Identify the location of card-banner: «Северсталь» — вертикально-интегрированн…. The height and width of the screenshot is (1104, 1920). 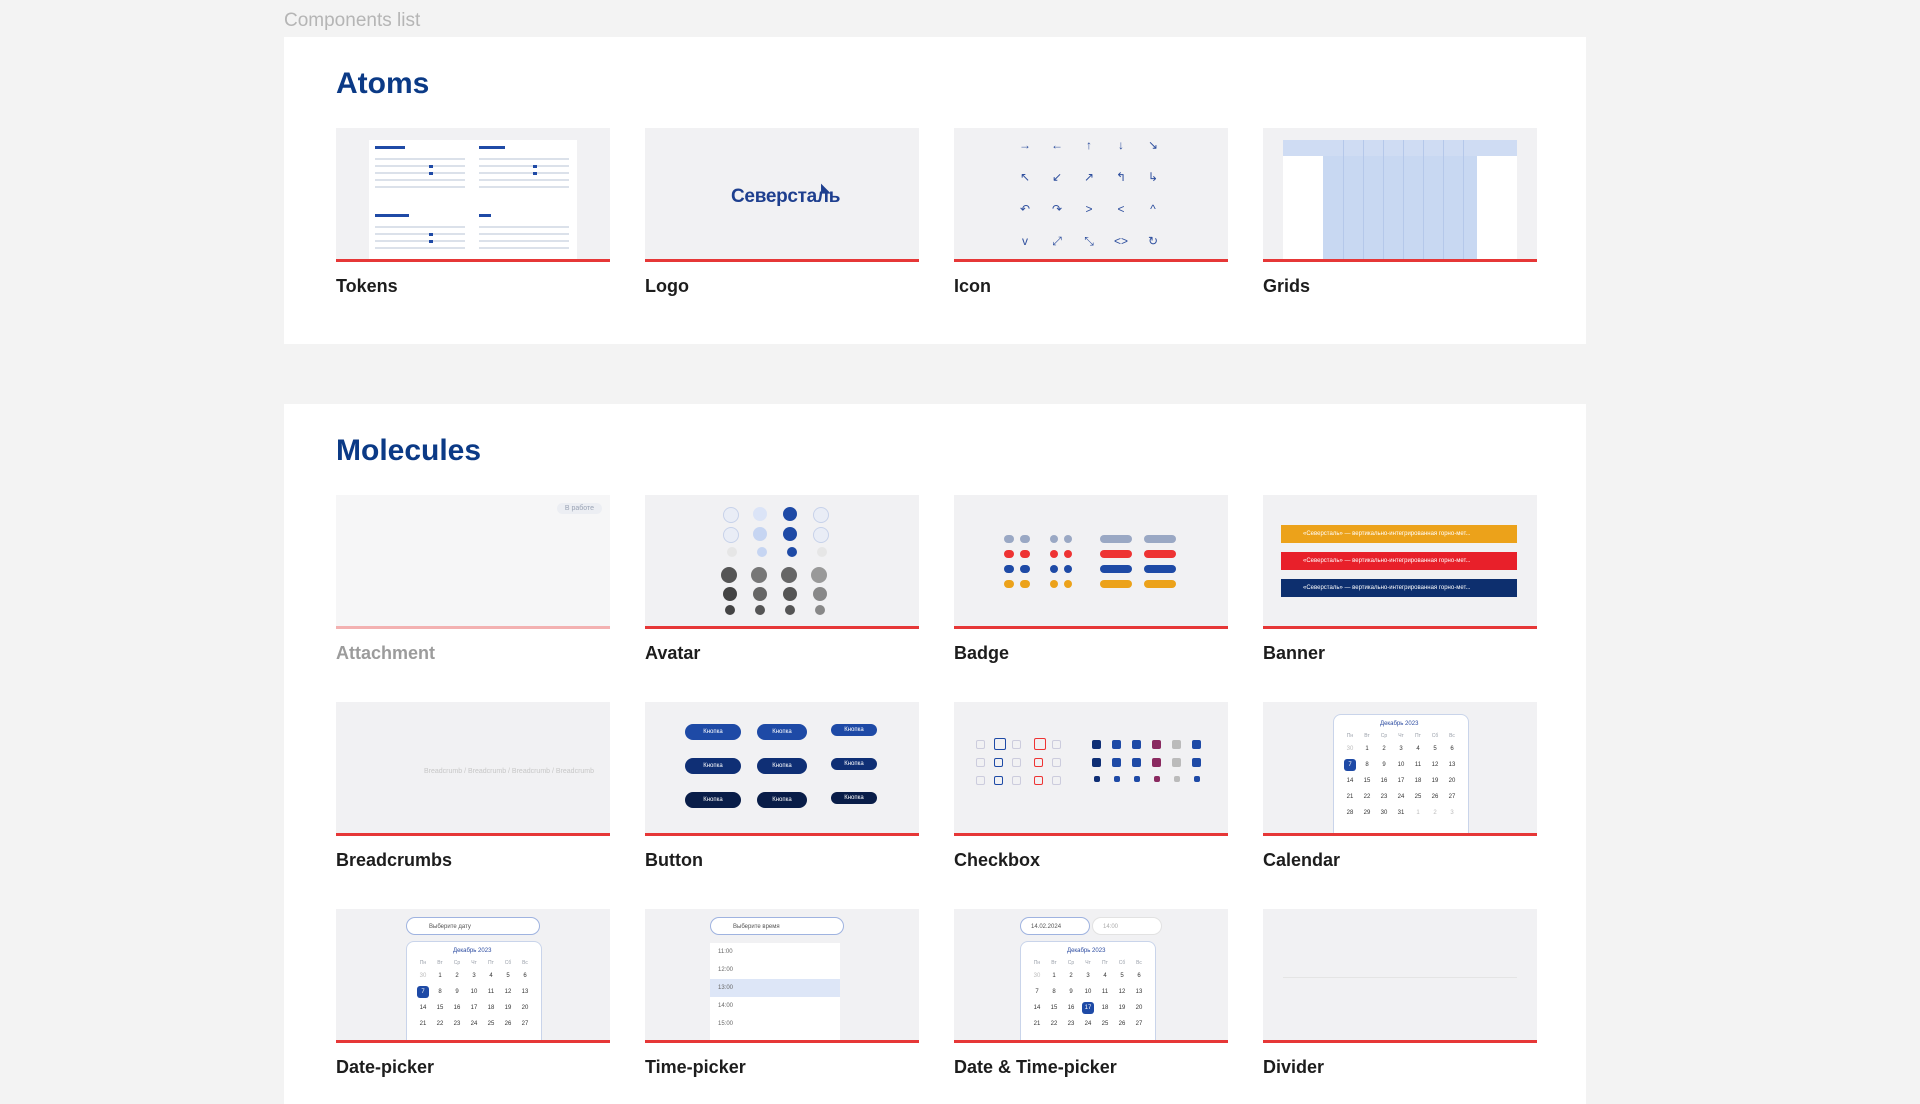
(1400, 579).